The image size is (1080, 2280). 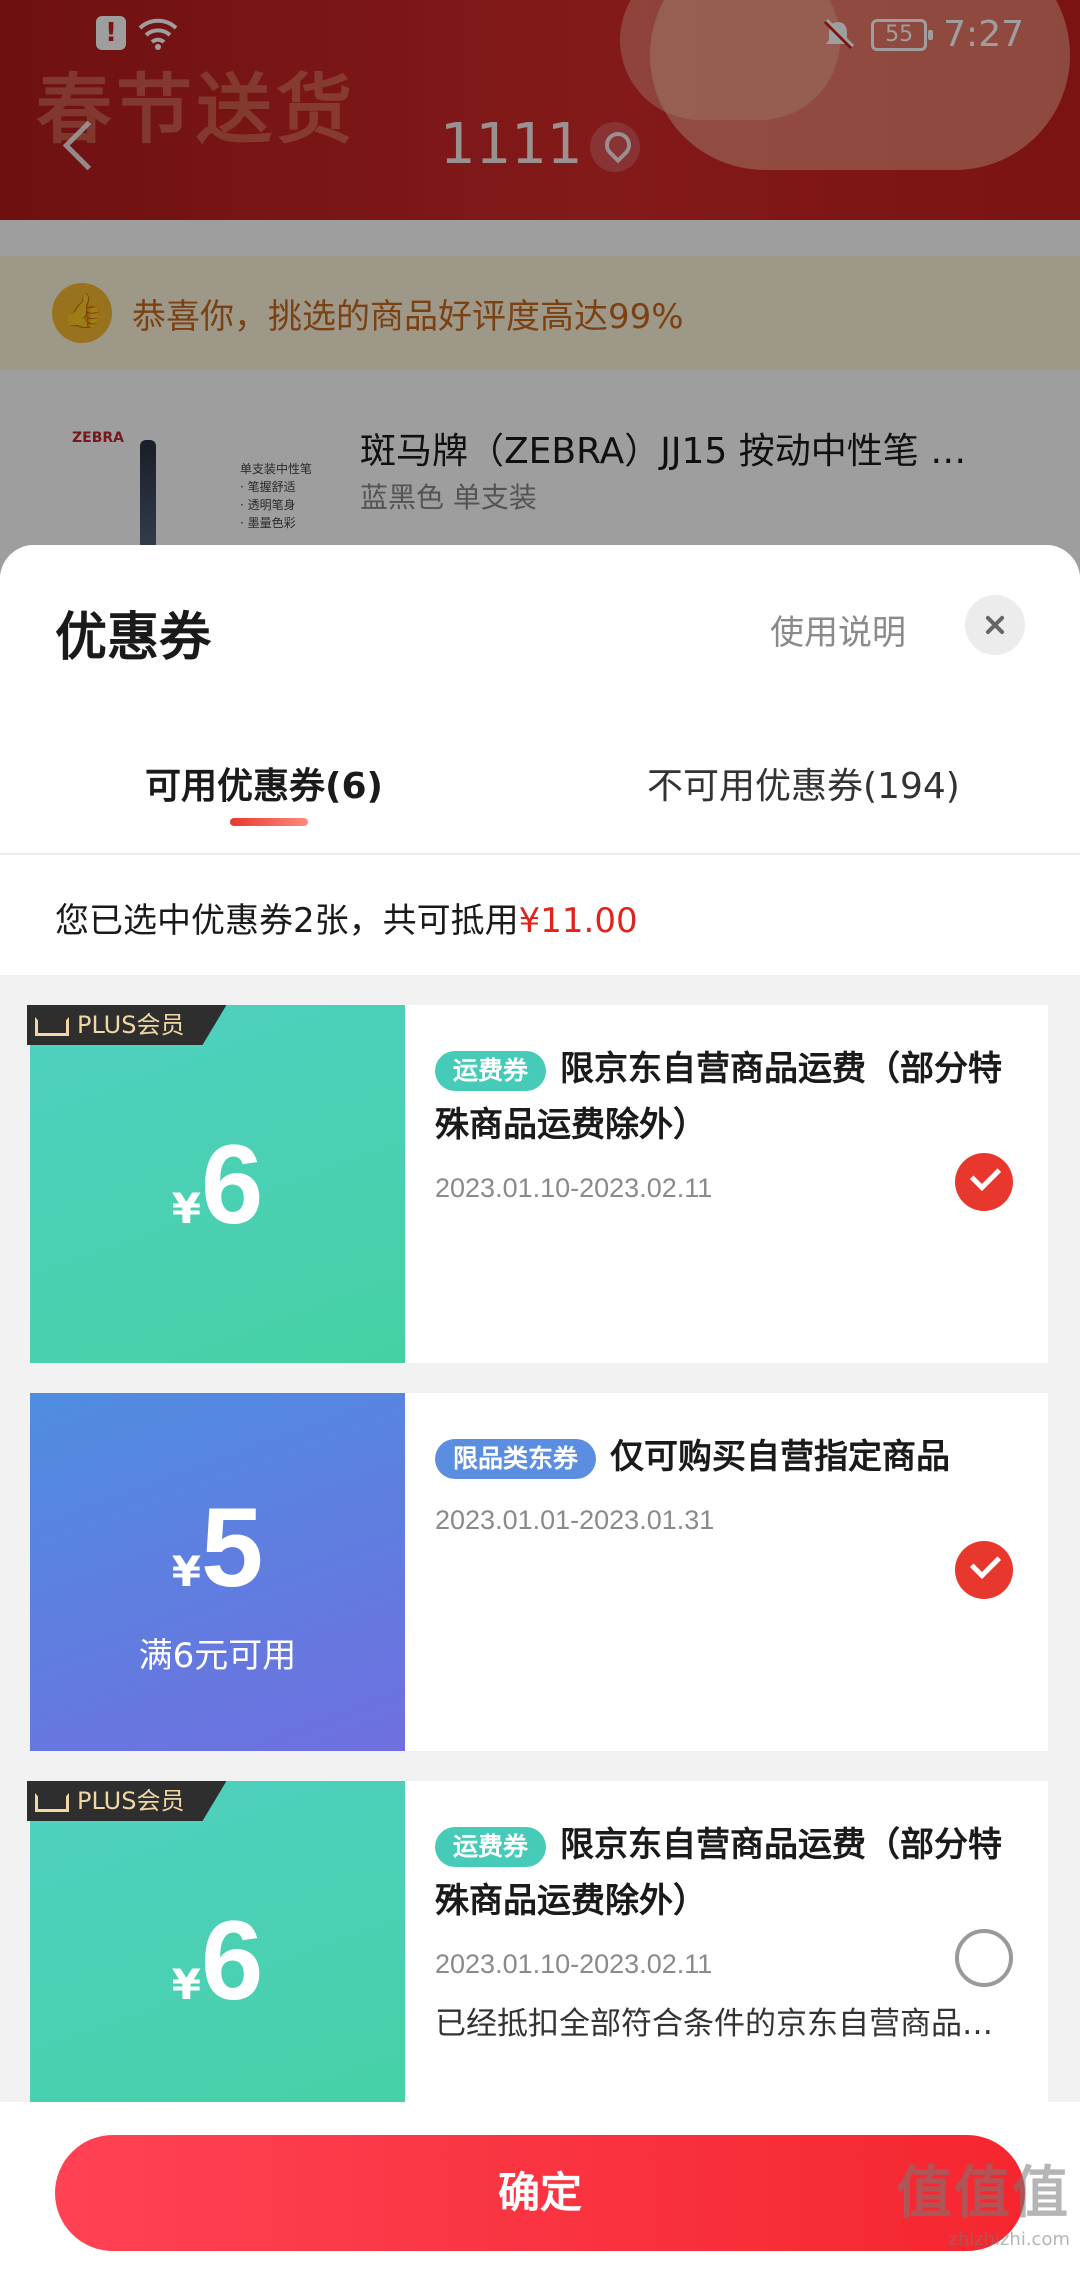 I want to click on confirm-button: 确定, so click(x=540, y=2193).